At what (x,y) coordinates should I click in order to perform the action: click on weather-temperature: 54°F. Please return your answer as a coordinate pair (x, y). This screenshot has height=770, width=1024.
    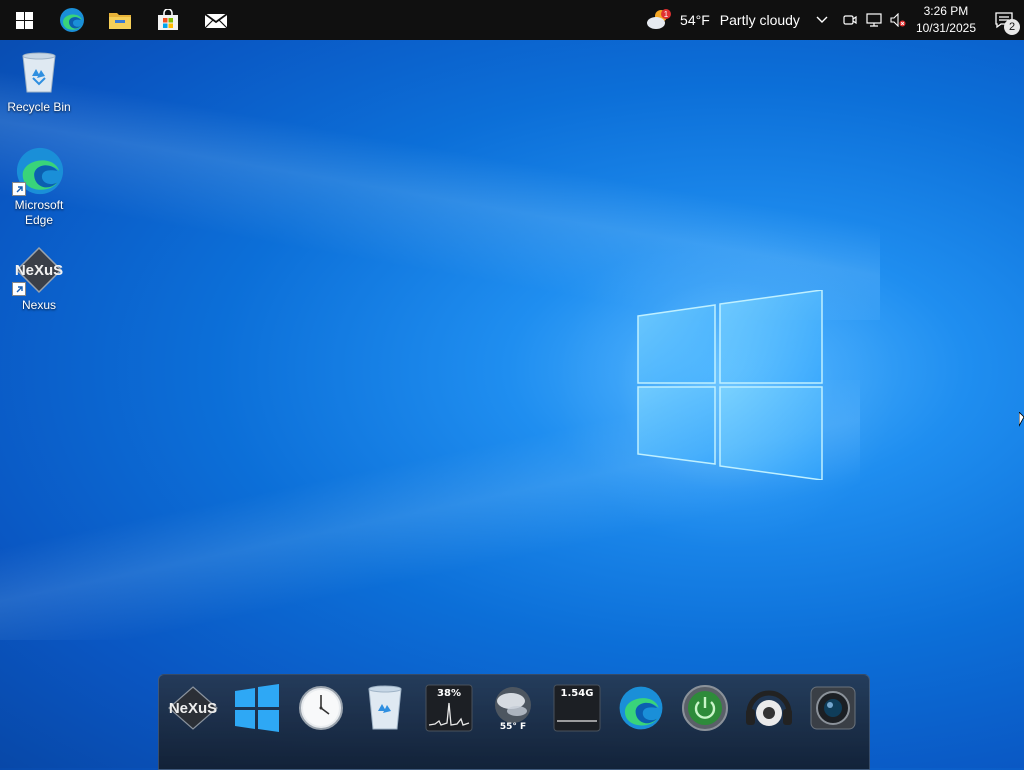
    Looking at the image, I should click on (695, 20).